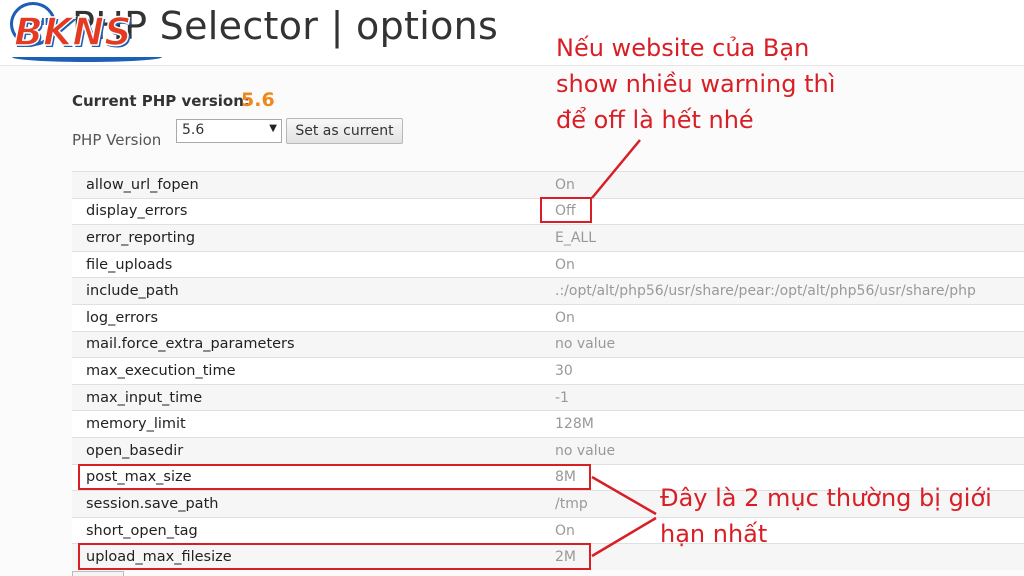 This screenshot has height=576, width=1024. Describe the element at coordinates (624, 495) in the screenshot. I see `arrow-to-post-max-size` at that location.